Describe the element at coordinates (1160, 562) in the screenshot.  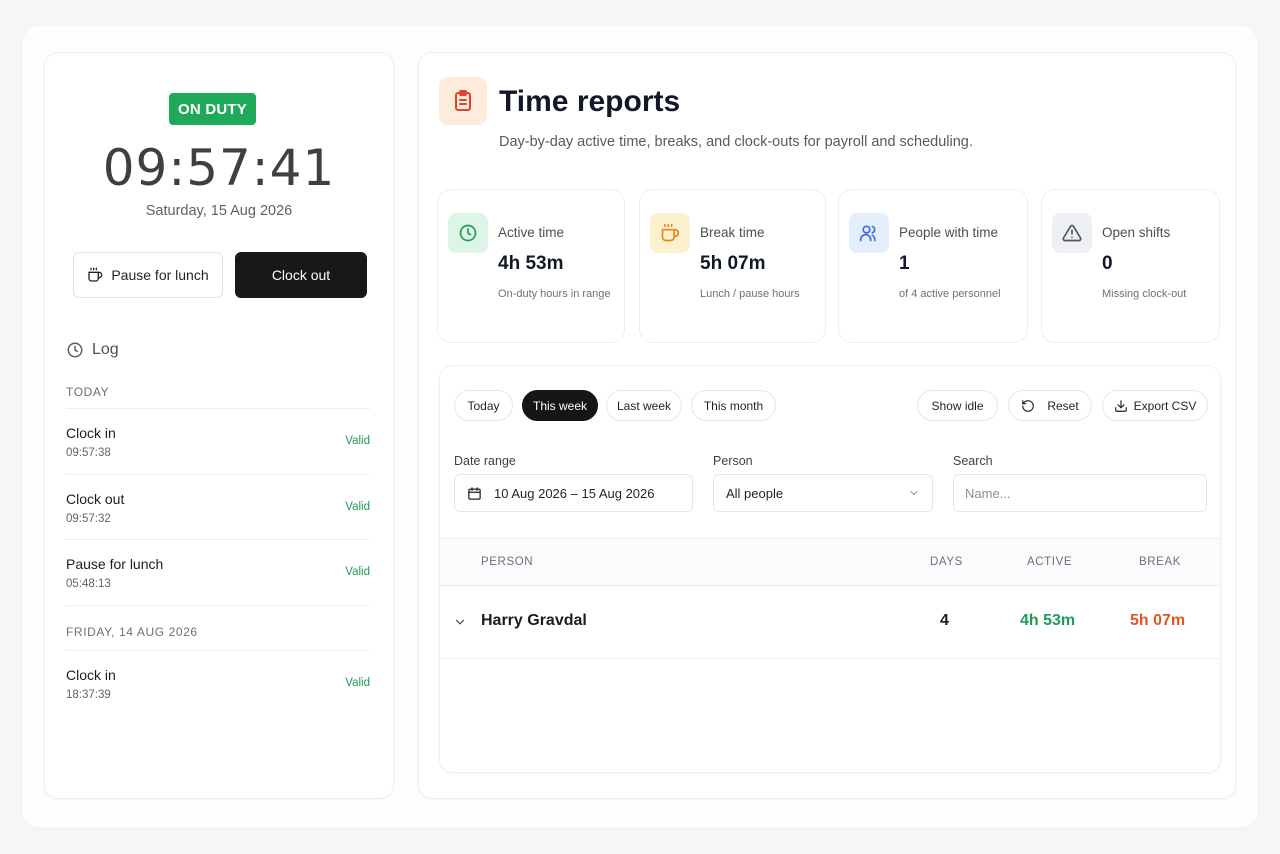
I see `column-break: BREAK` at that location.